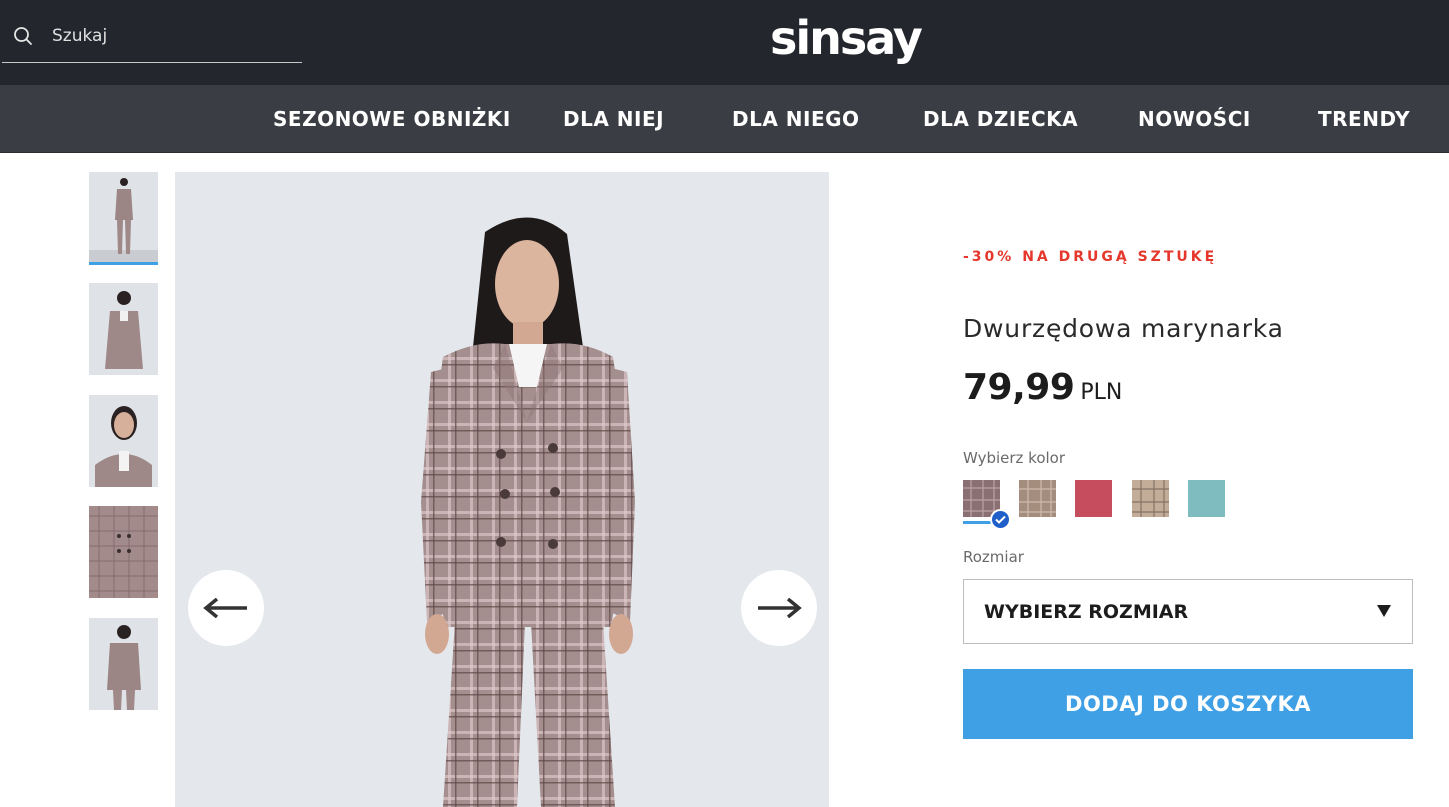  Describe the element at coordinates (796, 119) in the screenshot. I see `nav-item-men: DLA NIEGO` at that location.